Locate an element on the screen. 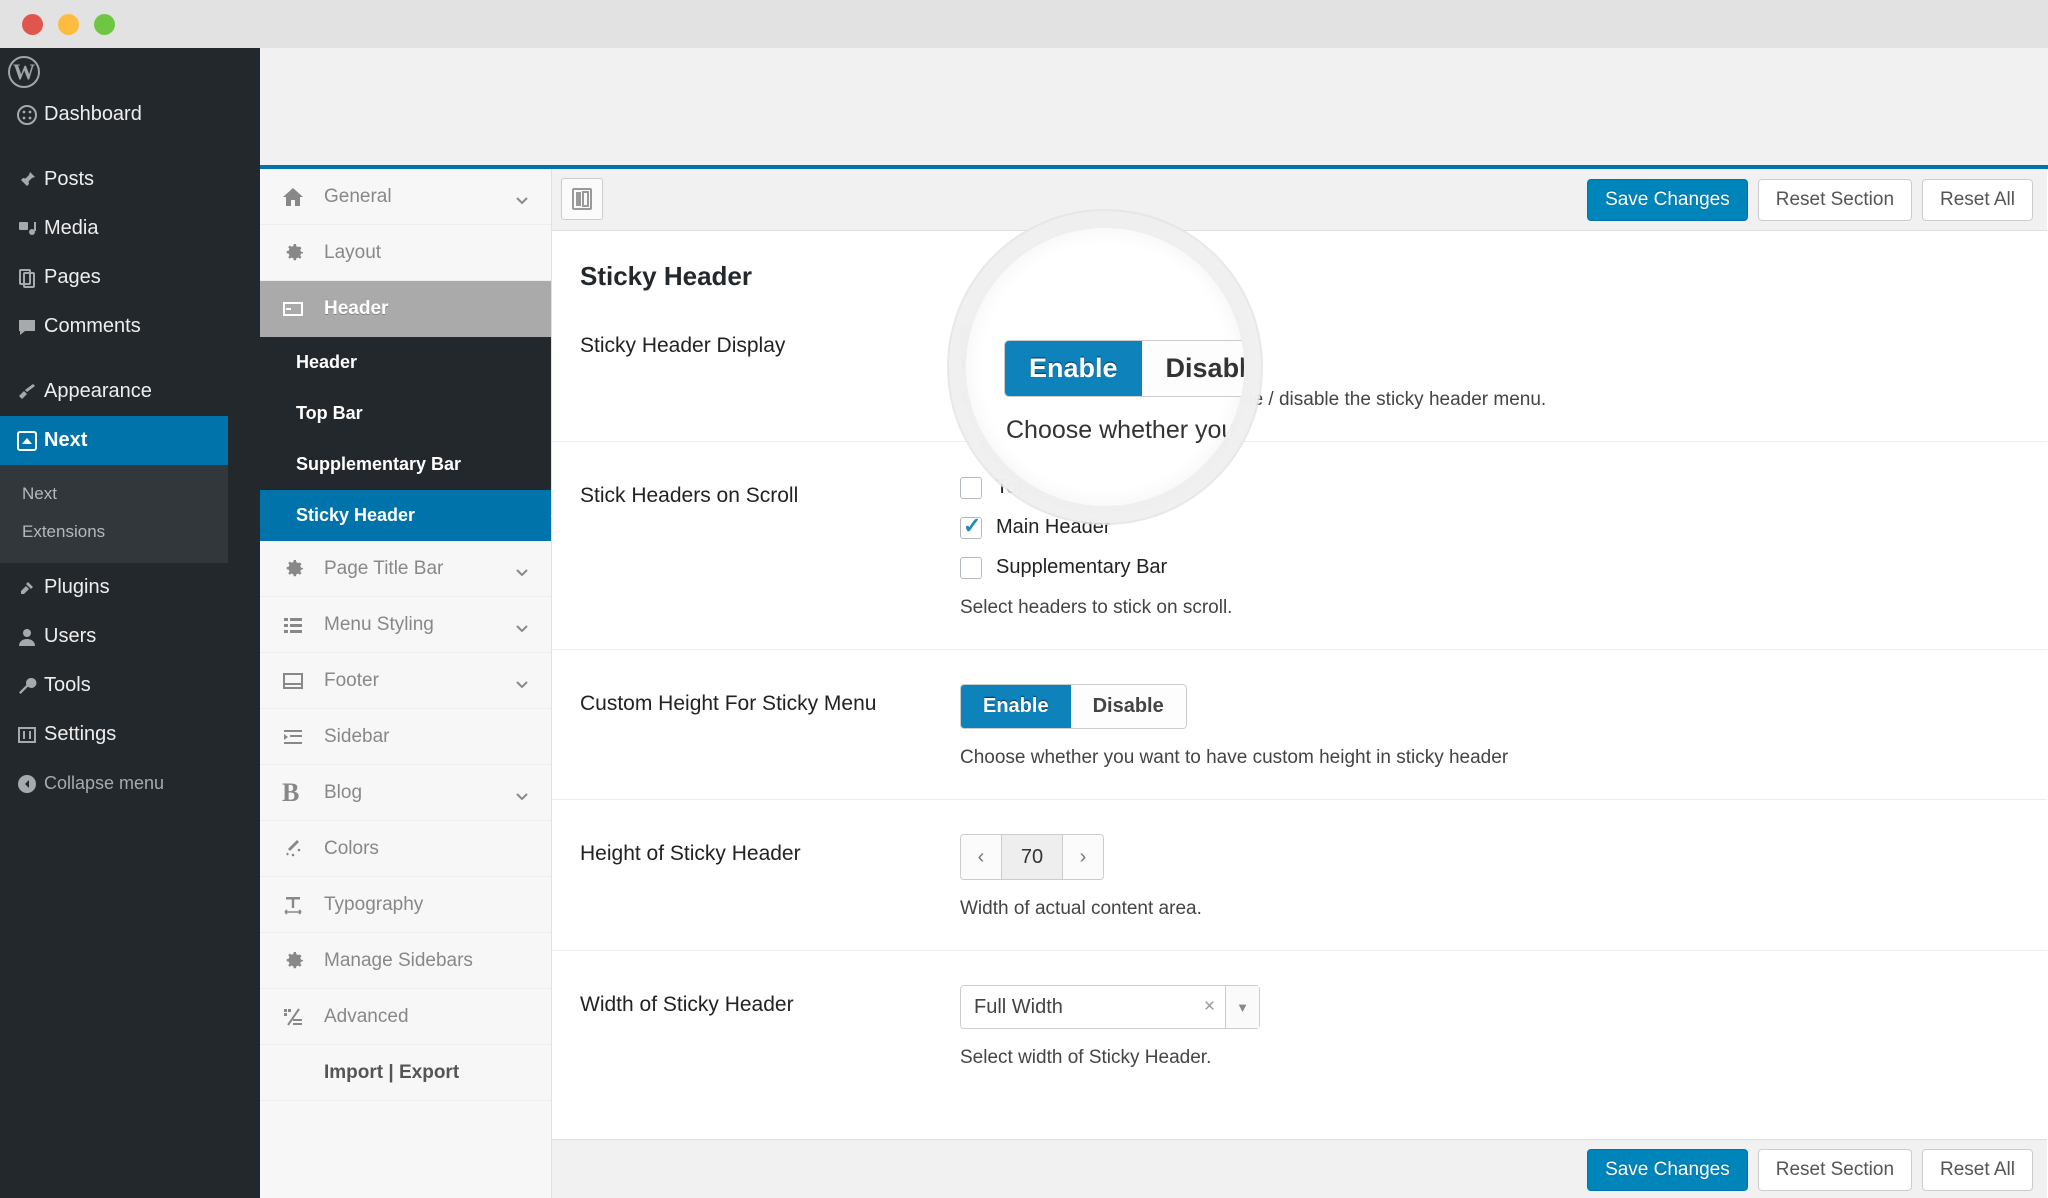 This screenshot has height=1198, width=2048. home-icon is located at coordinates (303, 197).